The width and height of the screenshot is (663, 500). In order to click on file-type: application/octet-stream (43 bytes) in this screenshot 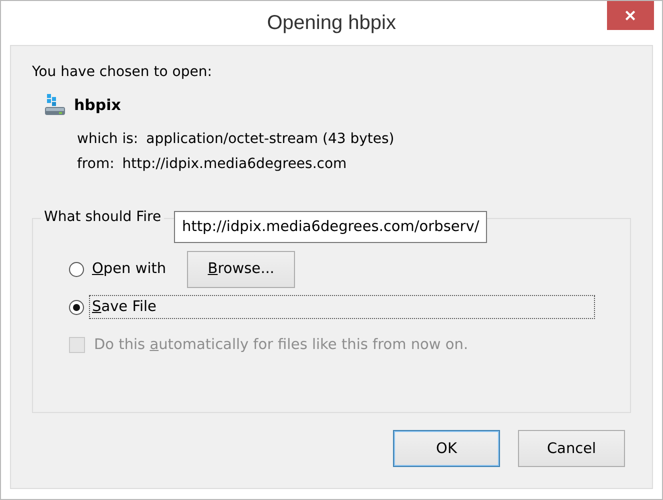, I will do `click(270, 139)`.